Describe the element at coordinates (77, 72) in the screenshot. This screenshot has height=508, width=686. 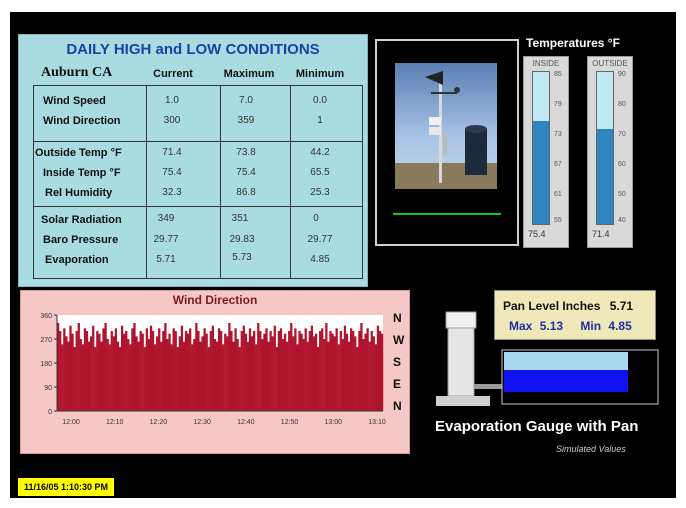
I see `location-label: Auburn CA` at that location.